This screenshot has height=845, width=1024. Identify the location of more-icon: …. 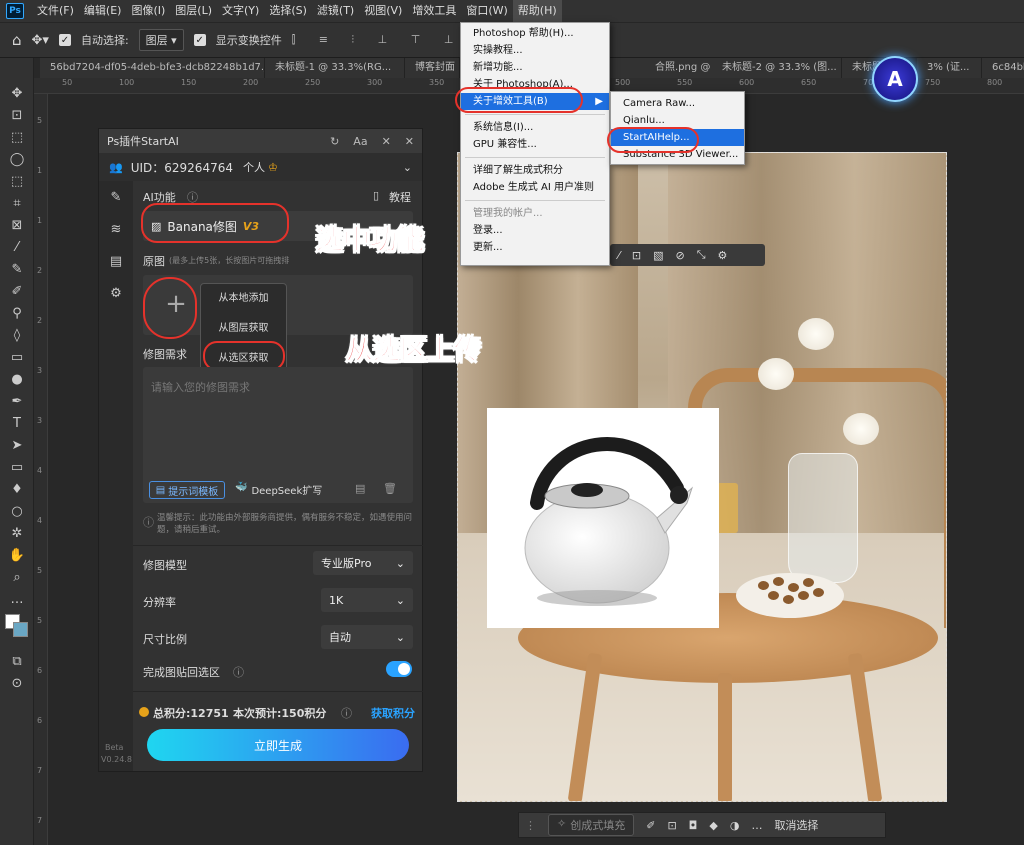
(756, 825).